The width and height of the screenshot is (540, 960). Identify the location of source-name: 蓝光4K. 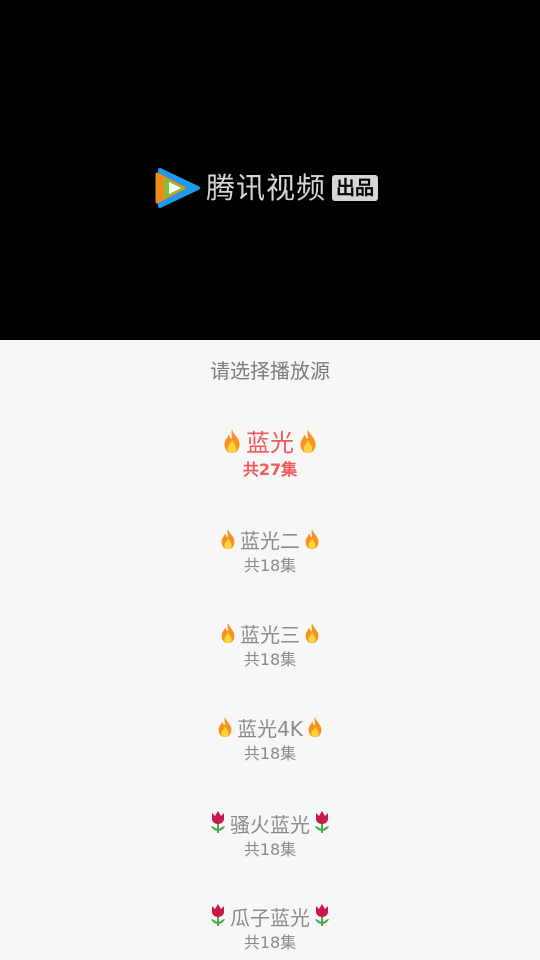
(270, 729).